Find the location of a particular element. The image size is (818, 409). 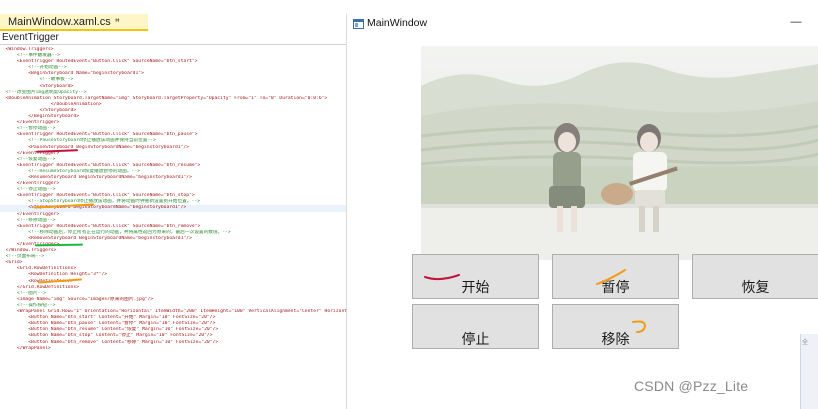

file-tab-label: MainWindow.xaml.cs is located at coordinates (59, 22).